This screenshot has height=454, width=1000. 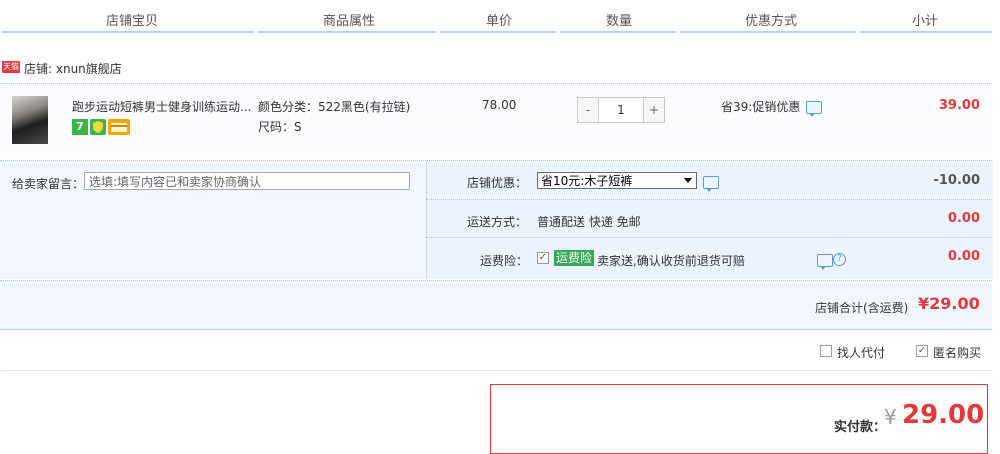 I want to click on shop-discount-label: 店铺优惠：, so click(x=497, y=183).